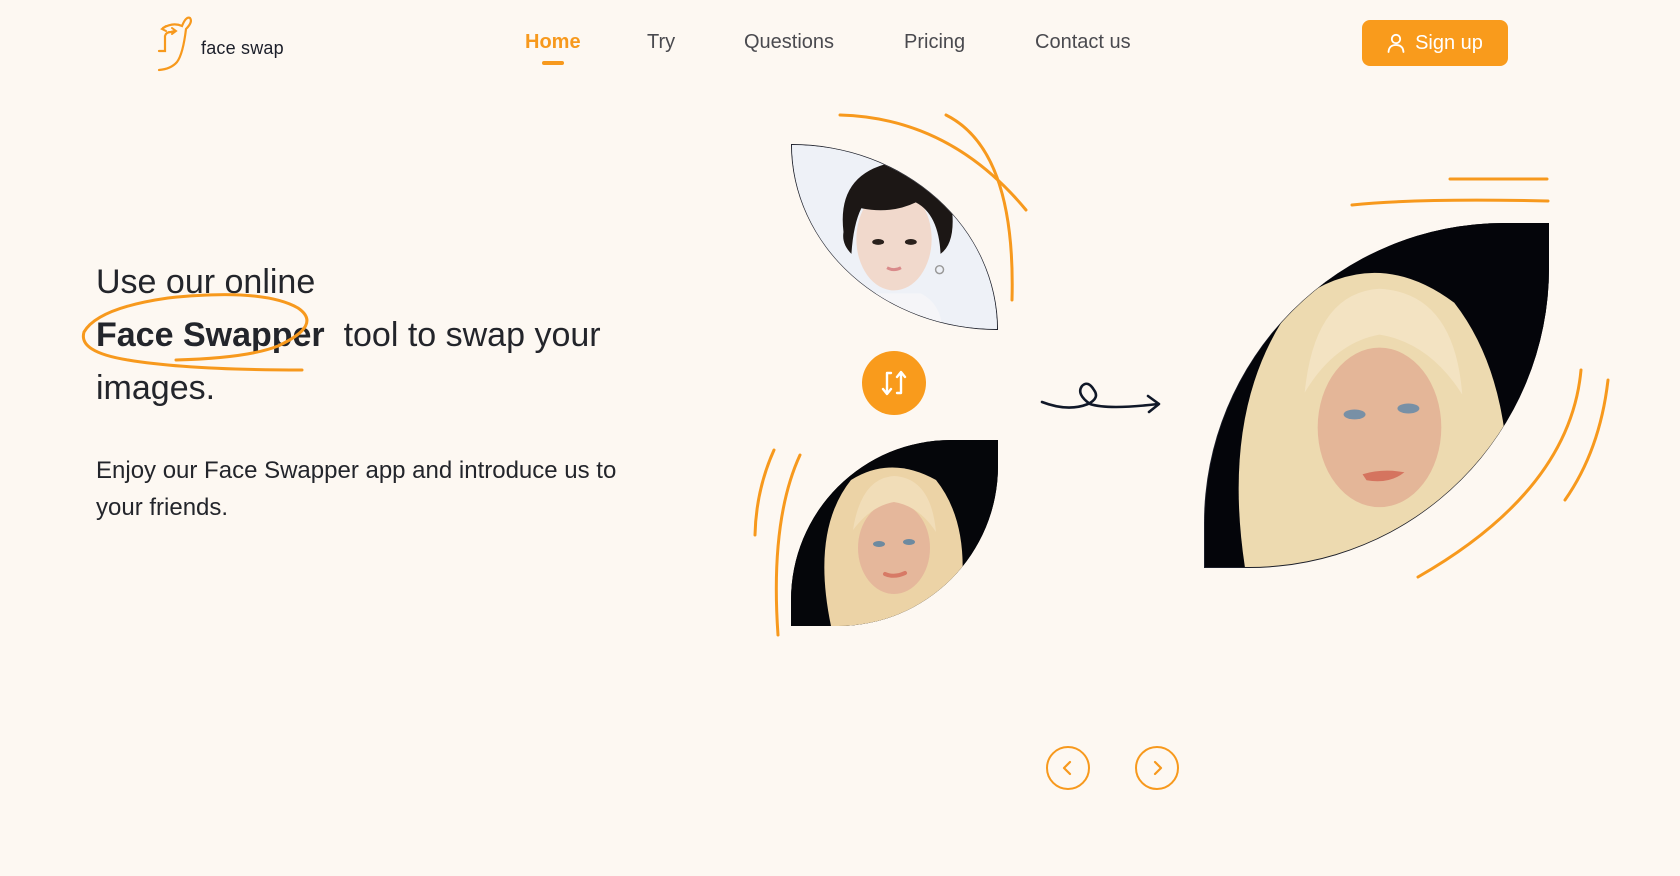 The height and width of the screenshot is (876, 1680). I want to click on result-face-illustration, so click(1377, 395).